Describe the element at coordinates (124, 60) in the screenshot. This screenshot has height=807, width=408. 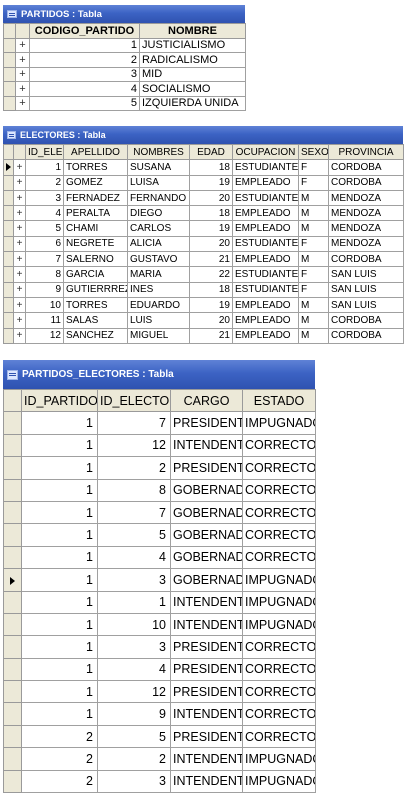
I see `table-row: +2 RADICALISMO` at that location.